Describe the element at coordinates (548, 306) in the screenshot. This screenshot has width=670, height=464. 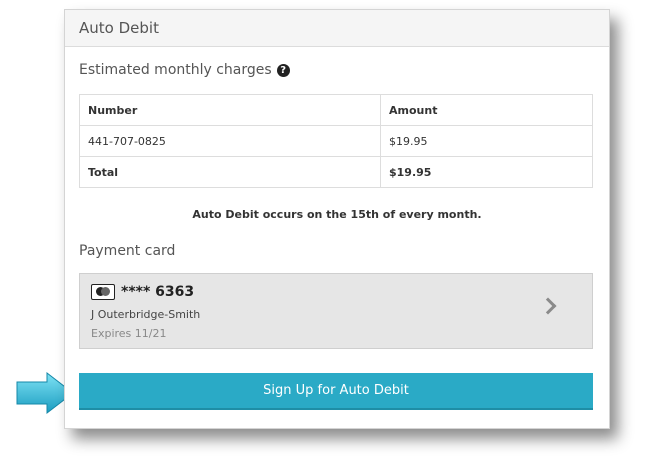
I see `chevron-right-icon` at that location.